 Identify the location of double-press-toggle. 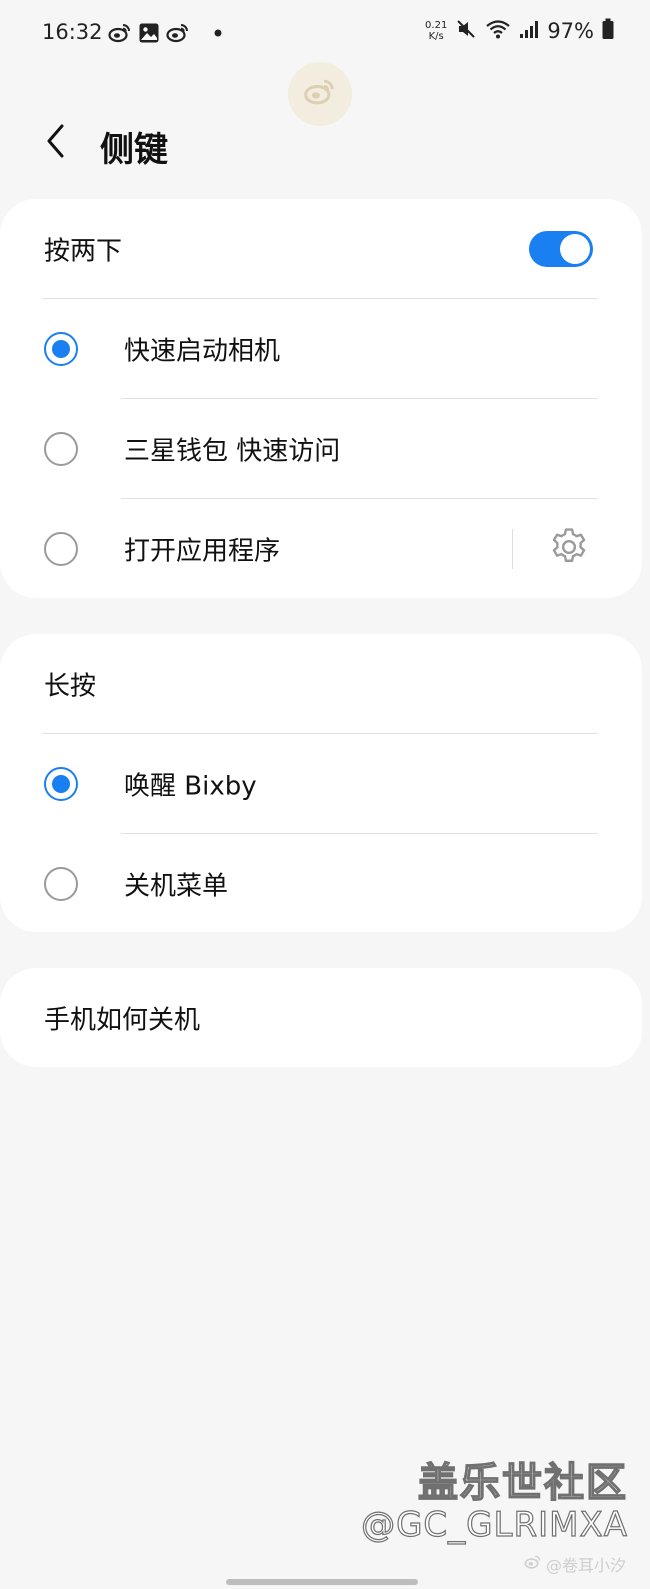
(561, 249).